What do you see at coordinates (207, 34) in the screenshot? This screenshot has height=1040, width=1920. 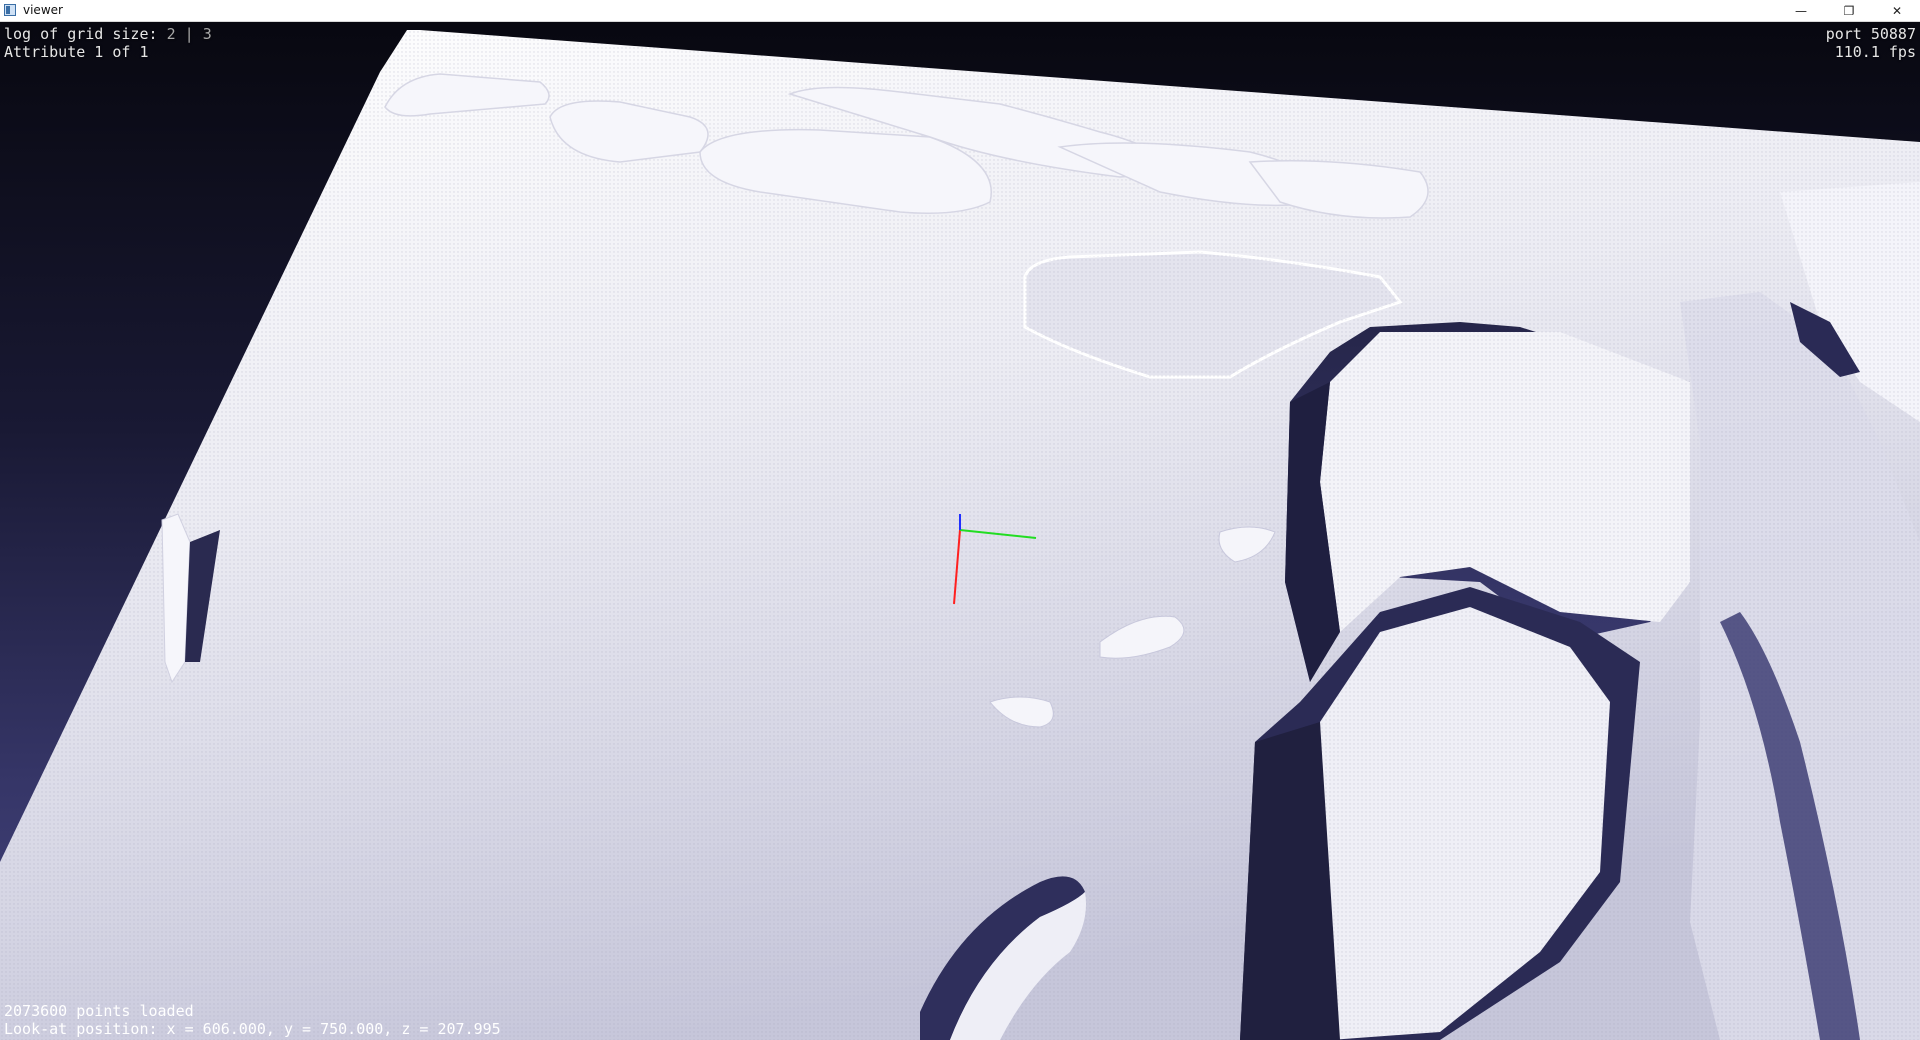 I see `grid-size-value-2: 3` at bounding box center [207, 34].